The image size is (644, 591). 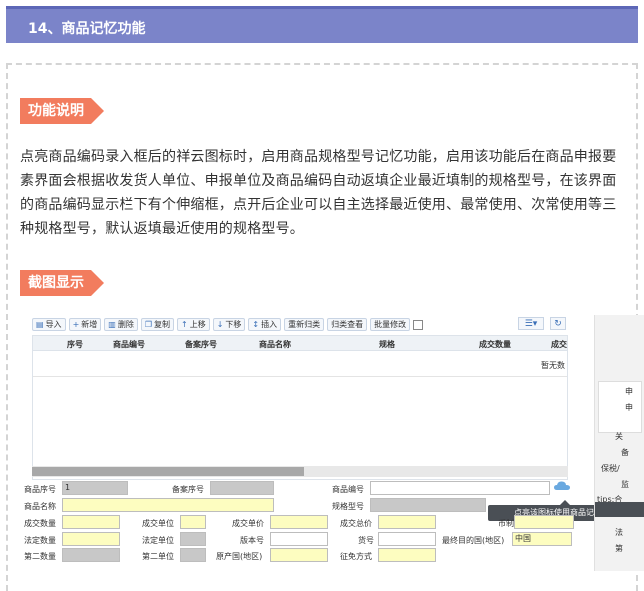 What do you see at coordinates (559, 344) in the screenshot?
I see `col-deal: 成交` at bounding box center [559, 344].